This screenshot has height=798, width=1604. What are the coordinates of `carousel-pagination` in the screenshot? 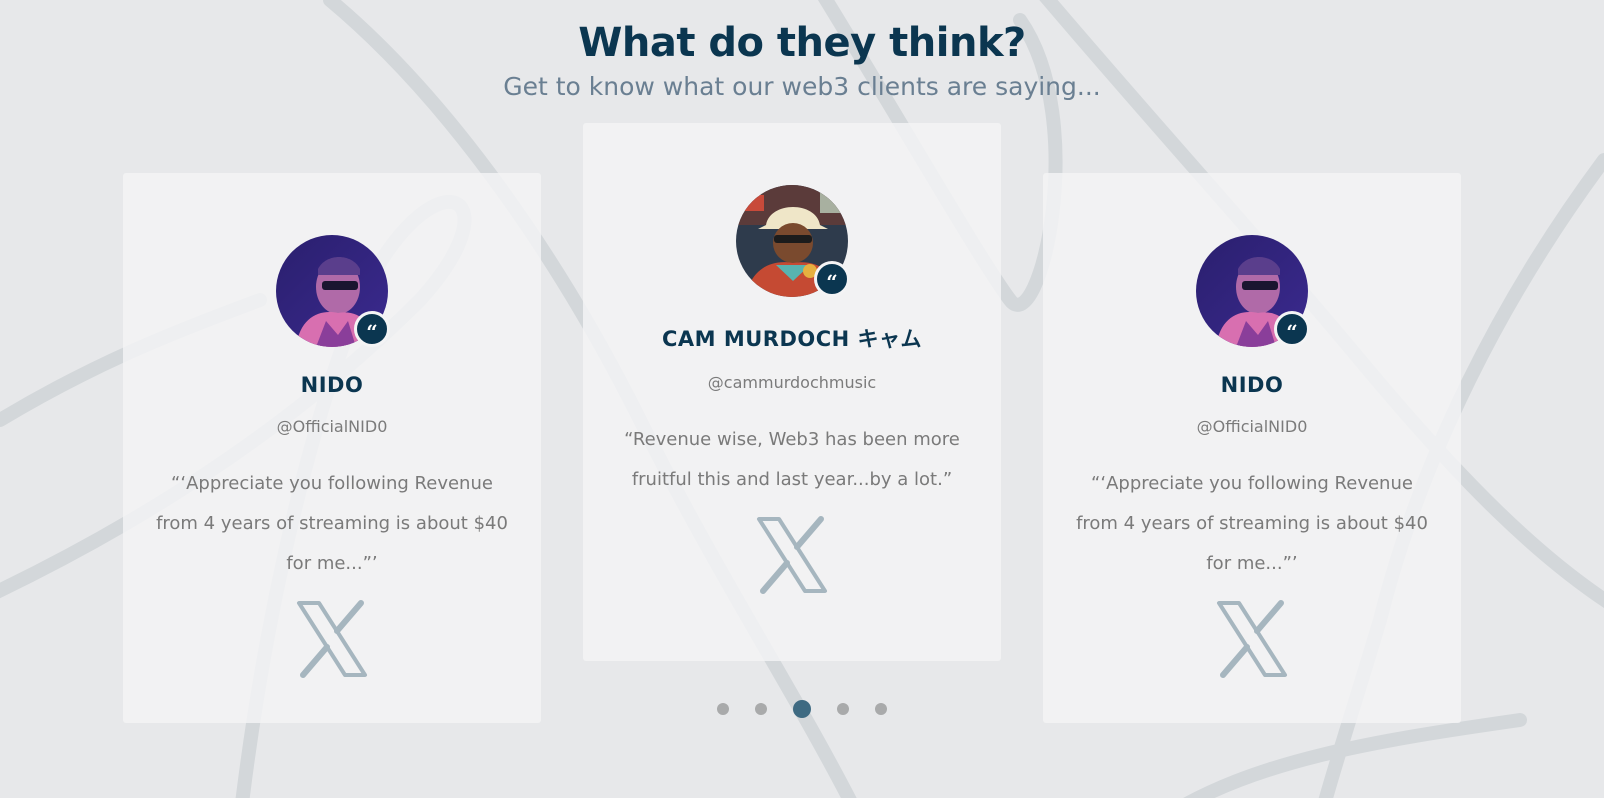 It's located at (802, 709).